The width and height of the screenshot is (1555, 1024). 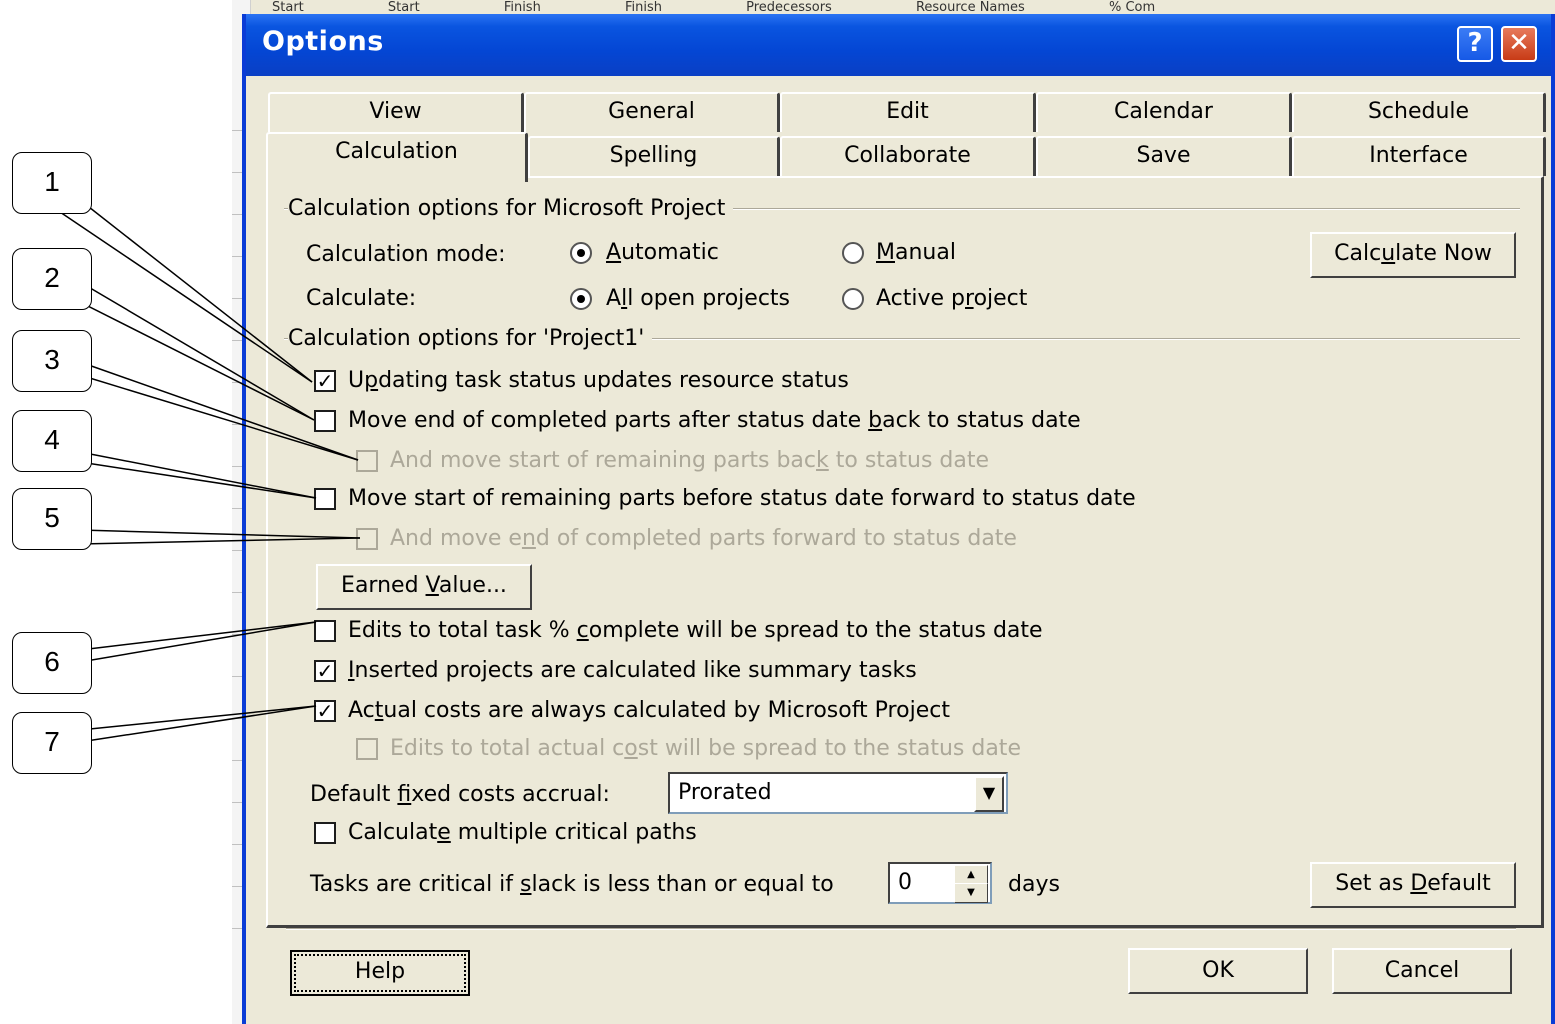 I want to click on tab-schedule: Schedule, so click(x=1419, y=112).